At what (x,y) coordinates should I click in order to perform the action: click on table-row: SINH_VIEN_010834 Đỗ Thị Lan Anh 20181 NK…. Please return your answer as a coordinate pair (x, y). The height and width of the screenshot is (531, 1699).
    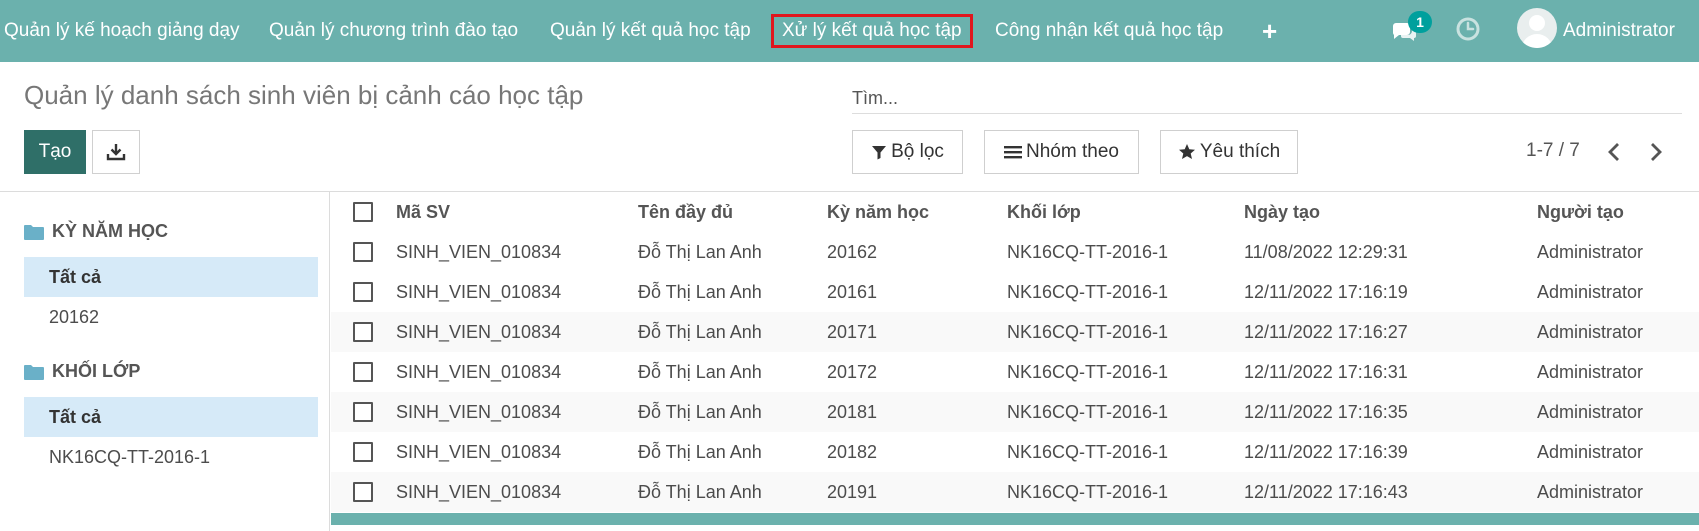
    Looking at the image, I should click on (1015, 412).